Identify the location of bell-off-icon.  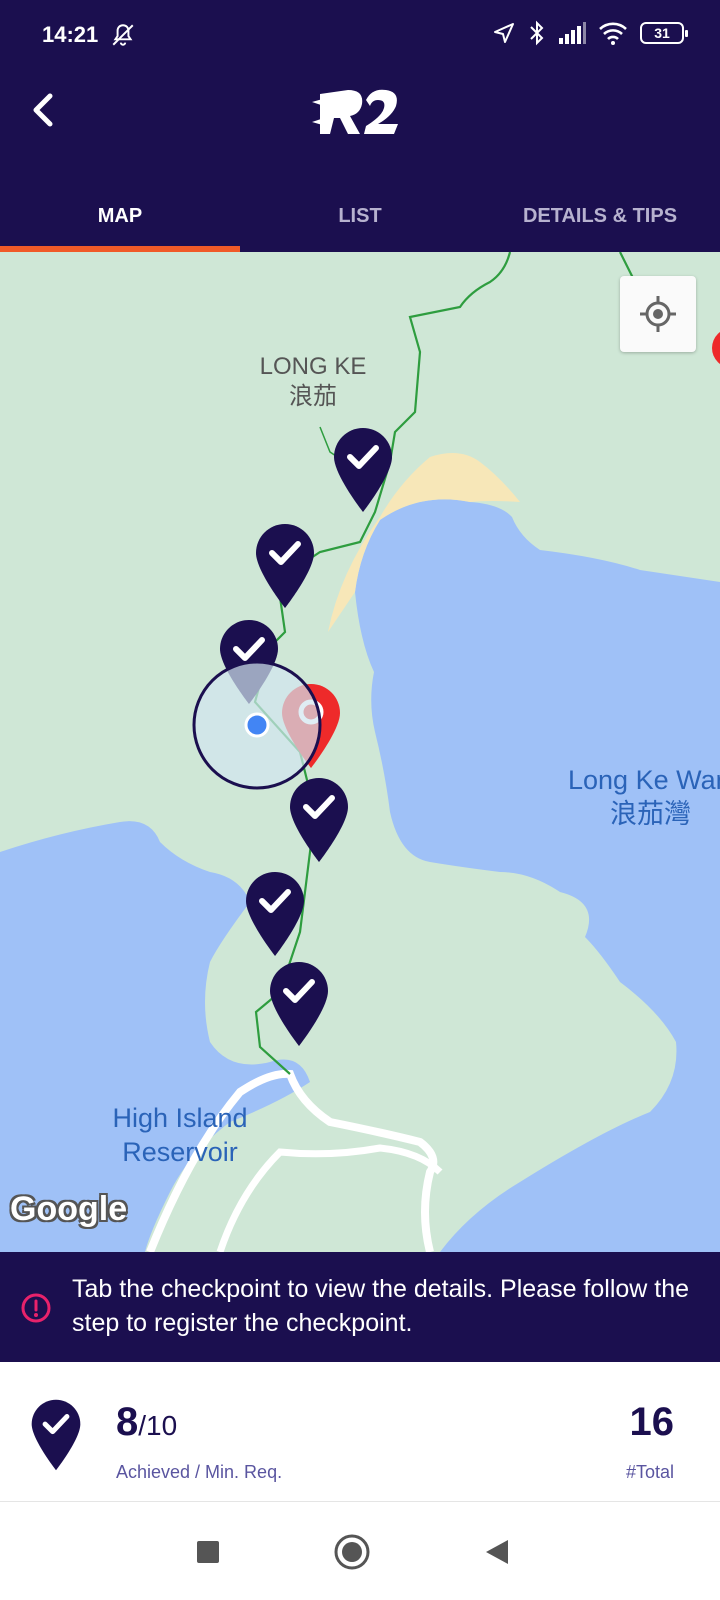
(123, 35).